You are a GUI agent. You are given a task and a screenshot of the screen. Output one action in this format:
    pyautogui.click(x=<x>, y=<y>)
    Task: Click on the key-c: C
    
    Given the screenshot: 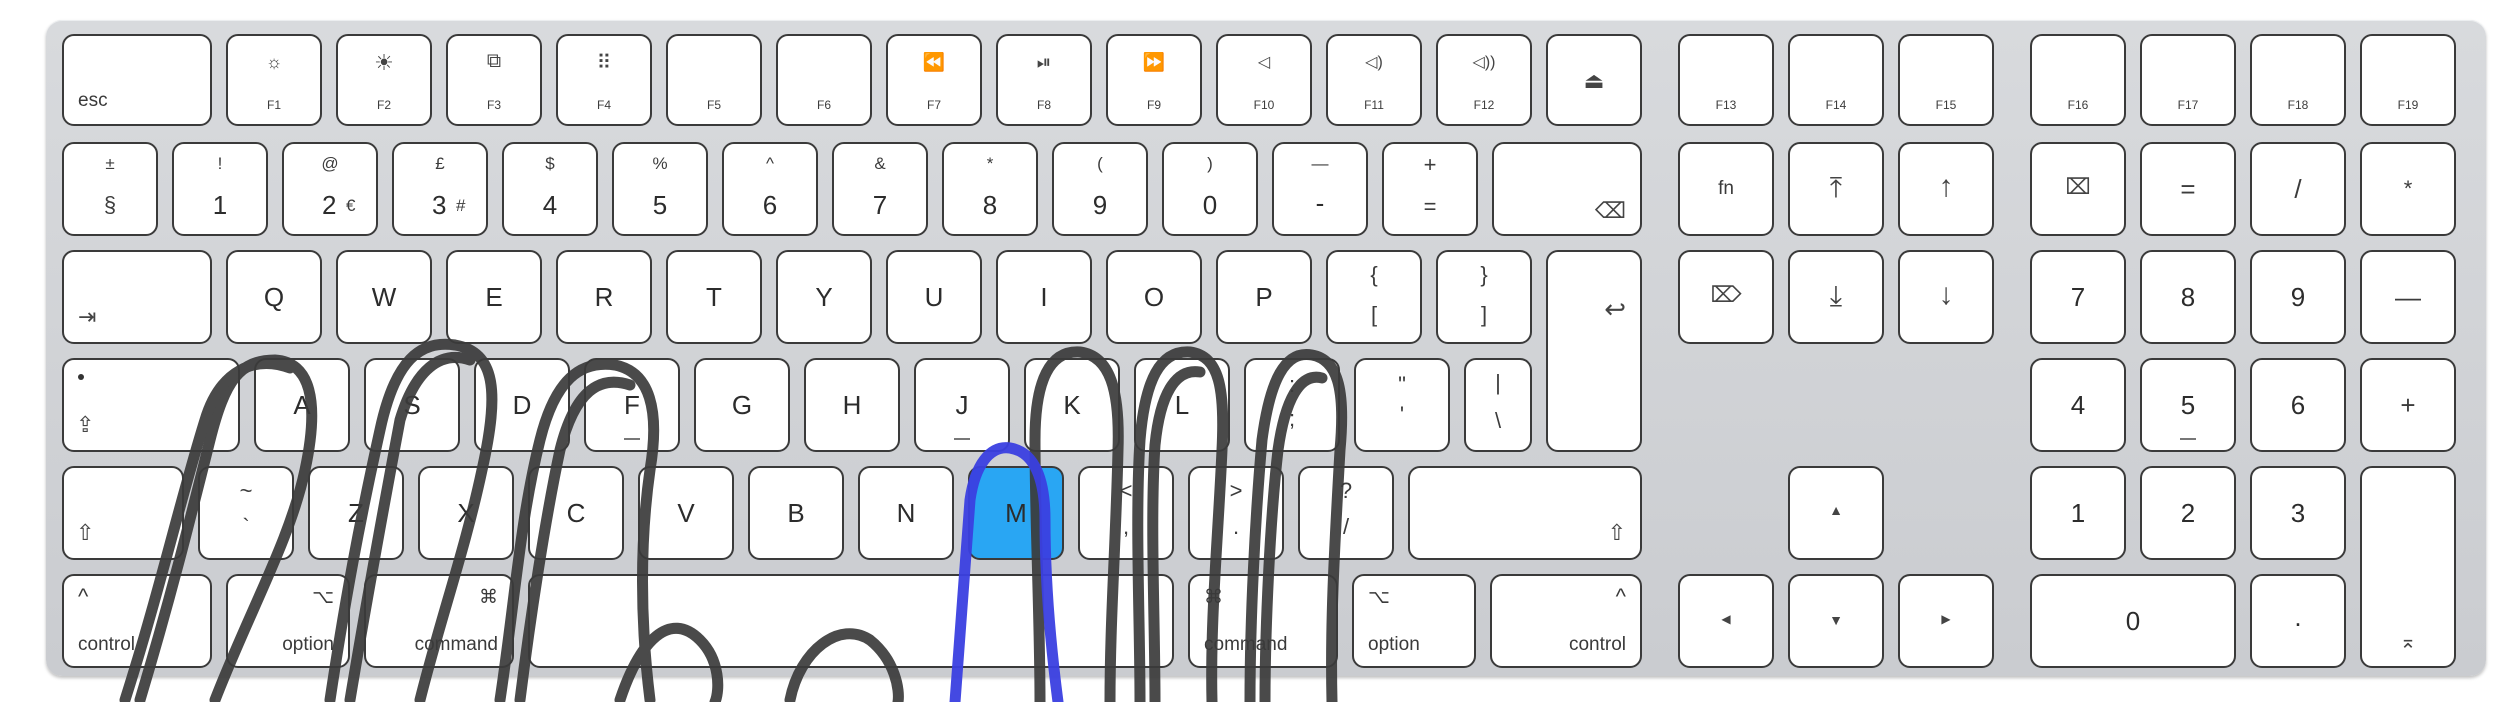 What is the action you would take?
    pyautogui.click(x=576, y=513)
    